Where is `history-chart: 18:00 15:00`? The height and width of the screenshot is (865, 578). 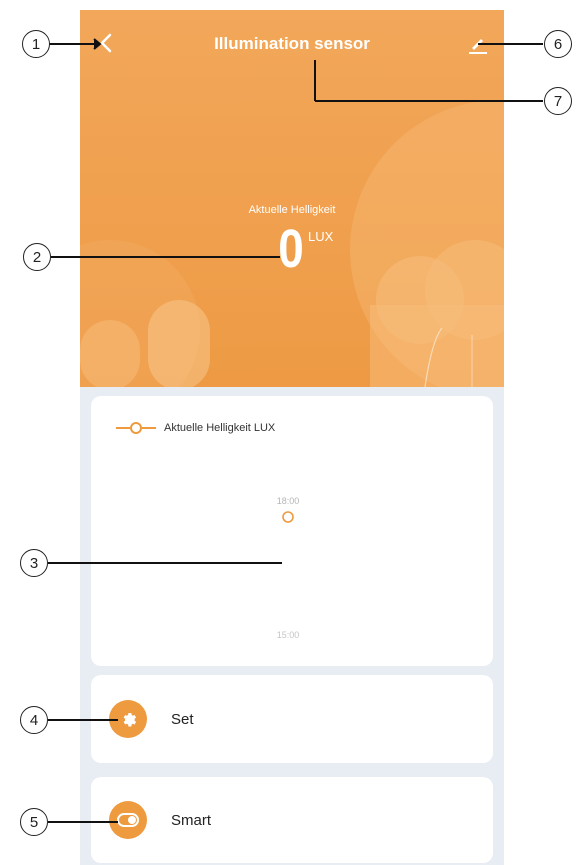 history-chart: 18:00 15:00 is located at coordinates (288, 568).